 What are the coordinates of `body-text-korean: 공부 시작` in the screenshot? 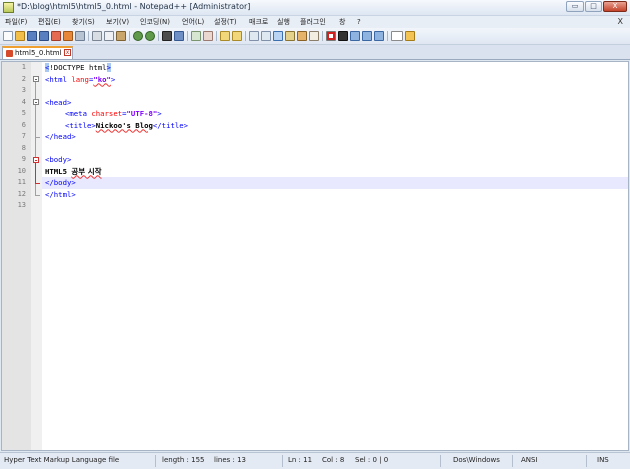 It's located at (86, 171).